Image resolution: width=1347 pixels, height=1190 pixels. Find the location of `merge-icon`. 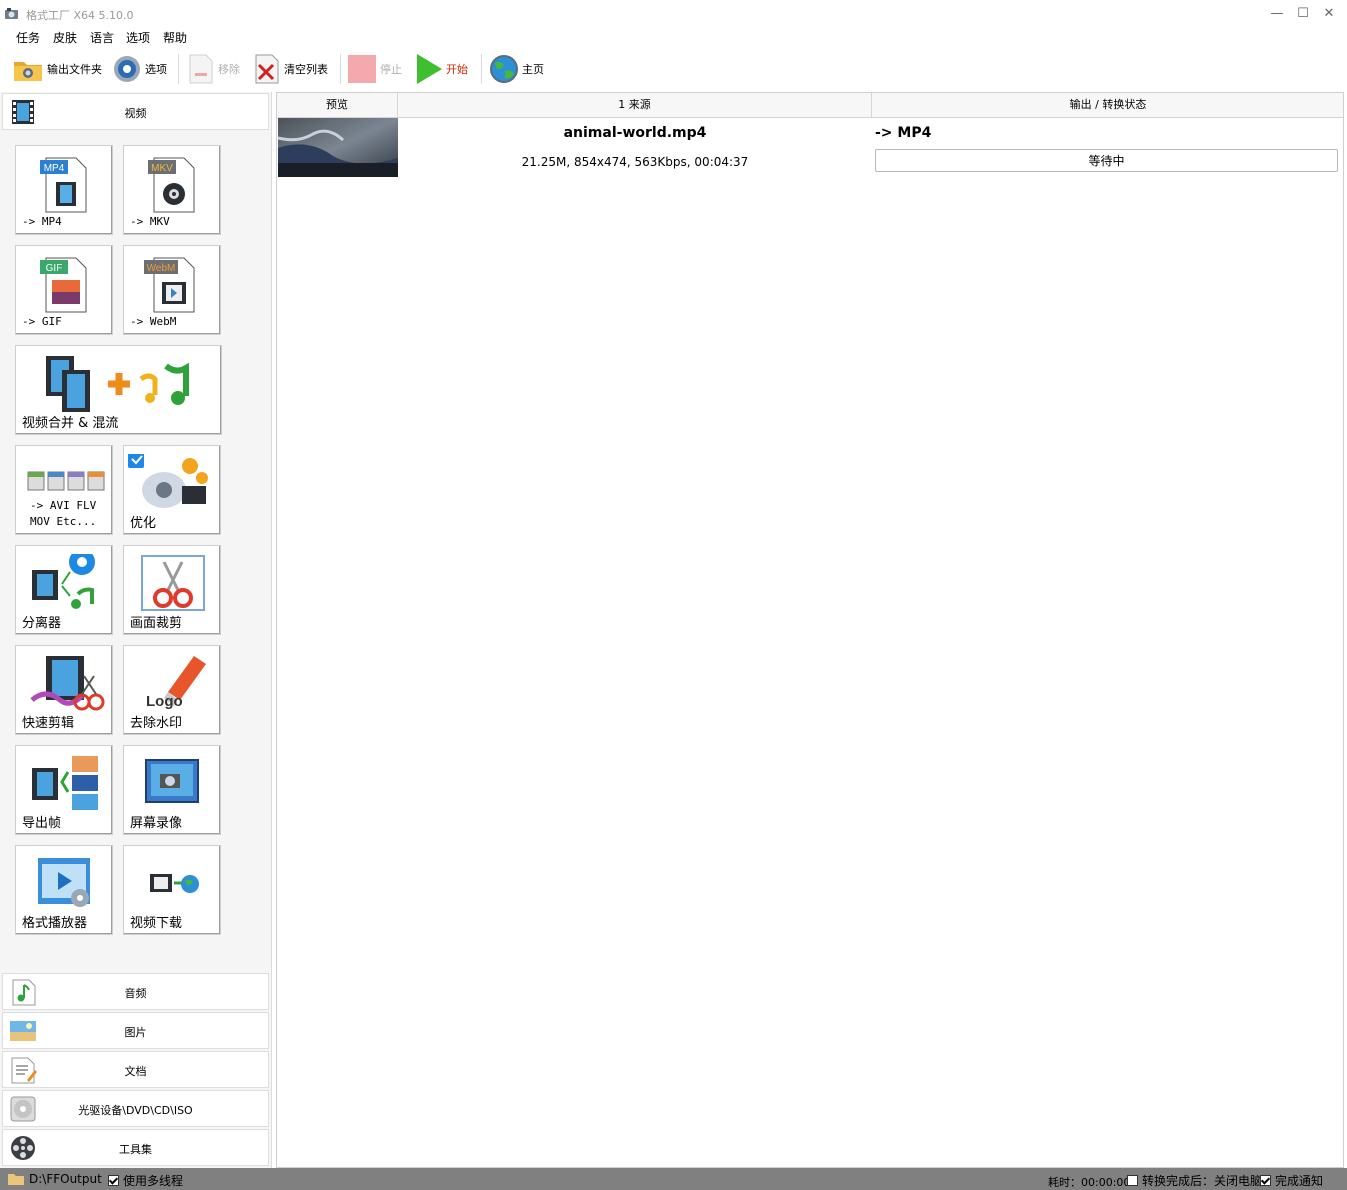

merge-icon is located at coordinates (117, 384).